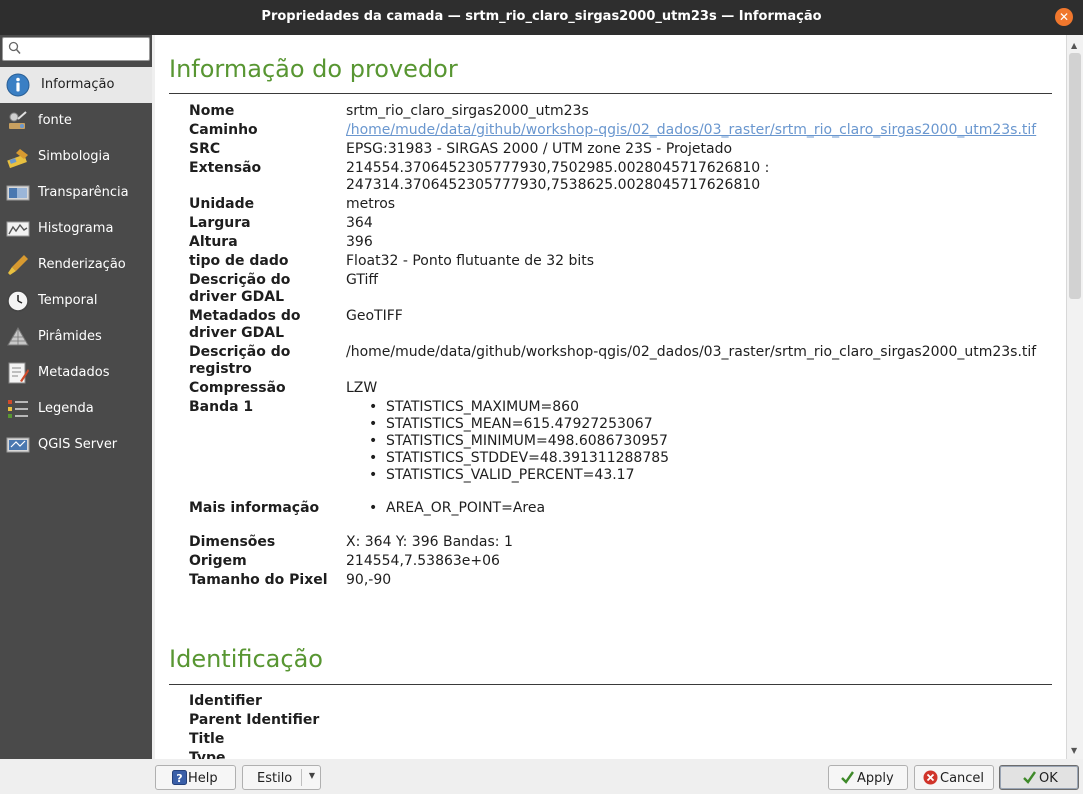 The image size is (1083, 794). I want to click on sidebar-item-label: Metadados, so click(74, 372).